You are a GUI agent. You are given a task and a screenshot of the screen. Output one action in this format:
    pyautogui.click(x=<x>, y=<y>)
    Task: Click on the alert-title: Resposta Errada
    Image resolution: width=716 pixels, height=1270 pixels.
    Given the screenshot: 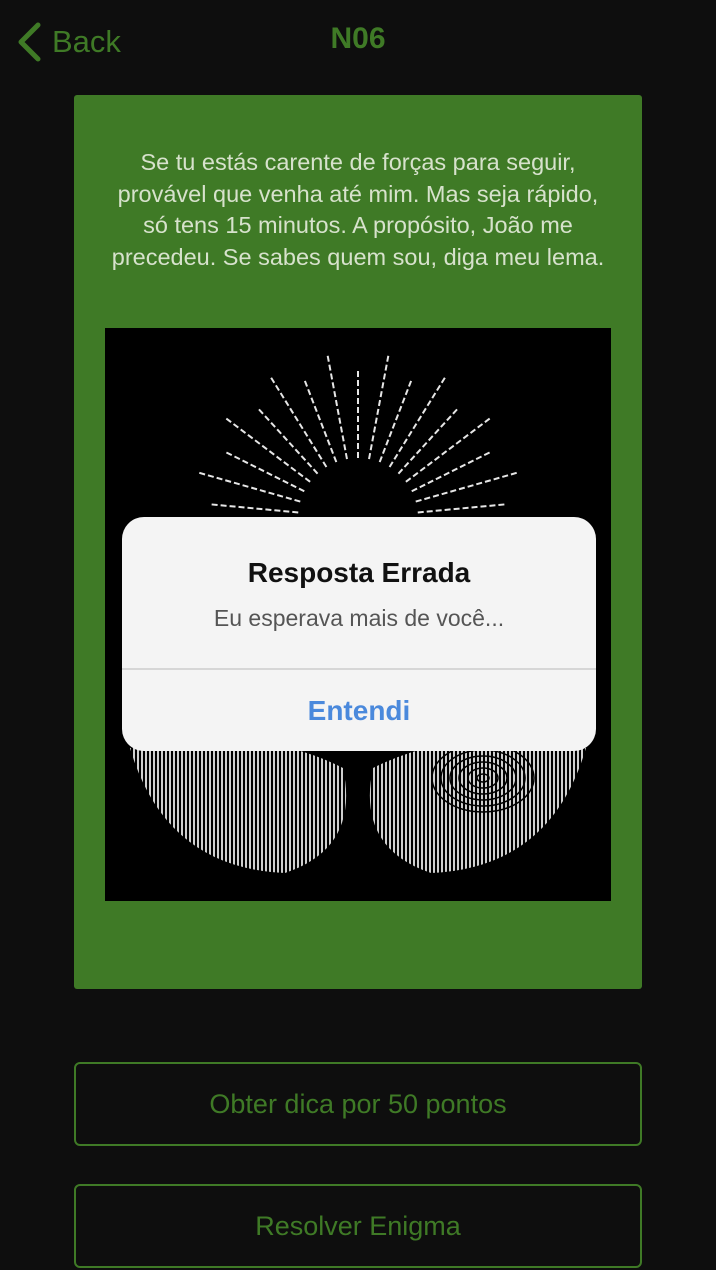 What is the action you would take?
    pyautogui.click(x=359, y=572)
    